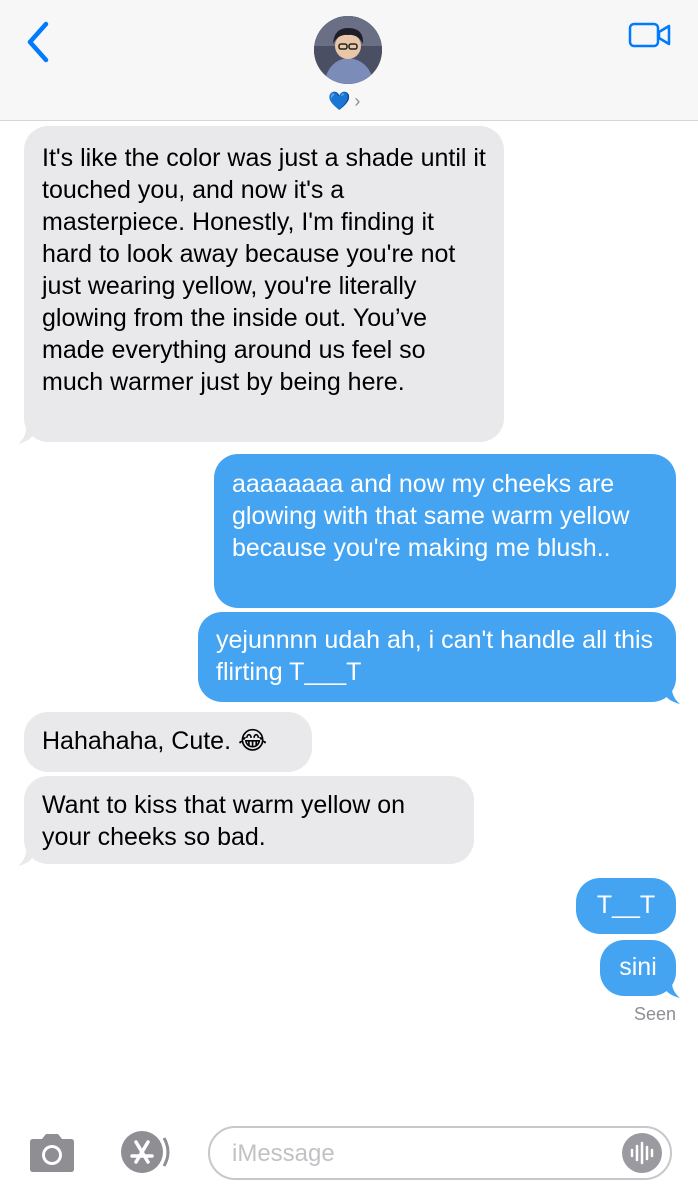  What do you see at coordinates (155, 741) in the screenshot?
I see `message-text: Hahahaha, Cute. 😂` at bounding box center [155, 741].